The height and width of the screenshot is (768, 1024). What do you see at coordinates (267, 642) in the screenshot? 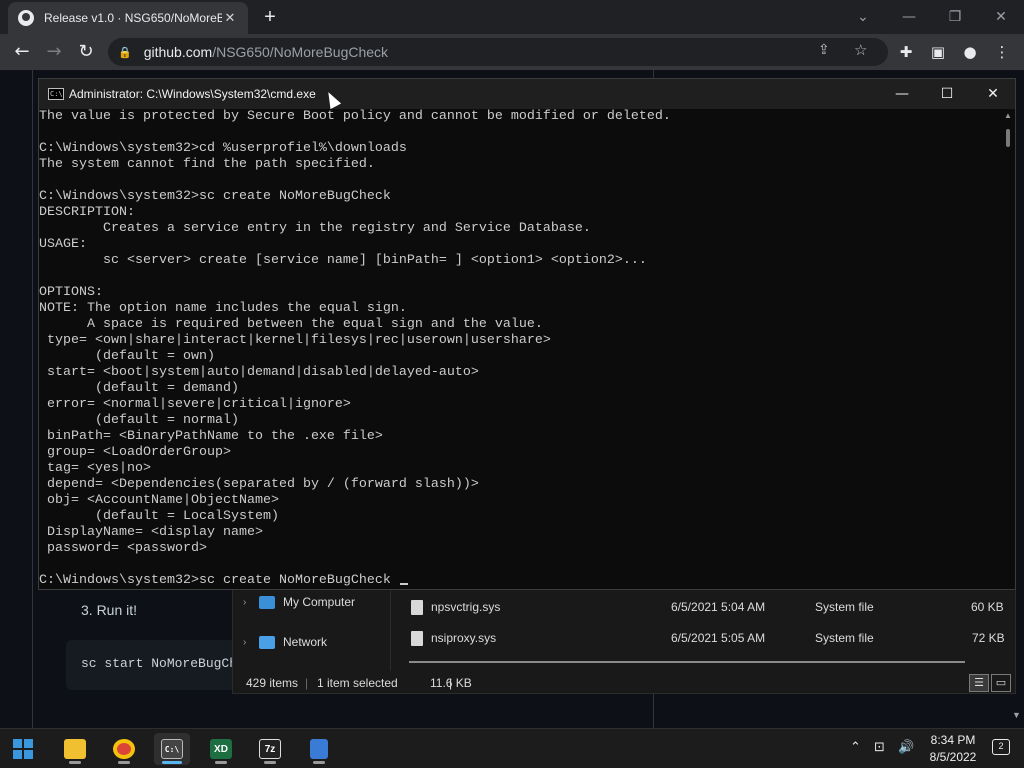
I see `network-icon` at bounding box center [267, 642].